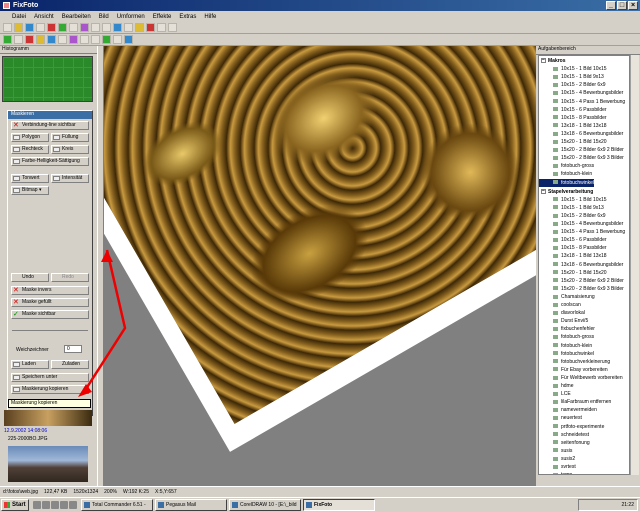 The image size is (640, 512). I want to click on kreis-button: Kreis, so click(70, 149).